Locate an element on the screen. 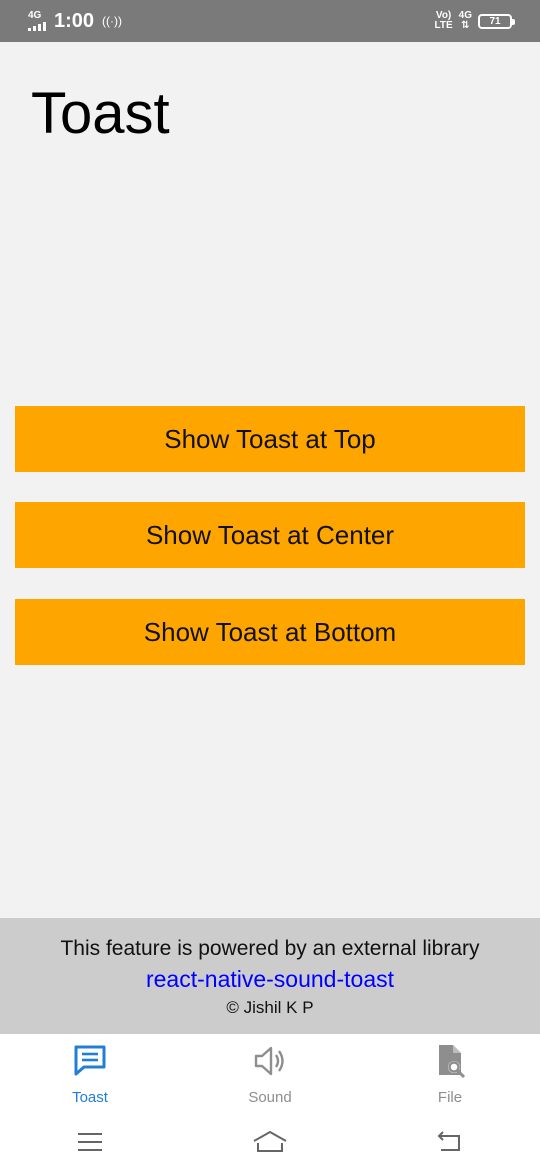 The height and width of the screenshot is (1170, 540). status-bar: 4G 1:00 ((·)) Vo) LTE 4G ⇅ 71 is located at coordinates (270, 21).